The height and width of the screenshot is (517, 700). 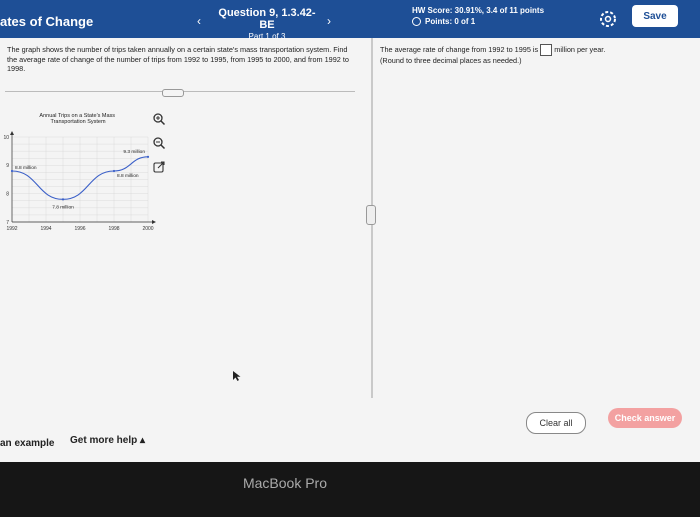 I want to click on hw-score: HW Score: 30.91%, 3.4 of 11 points, so click(x=478, y=10).